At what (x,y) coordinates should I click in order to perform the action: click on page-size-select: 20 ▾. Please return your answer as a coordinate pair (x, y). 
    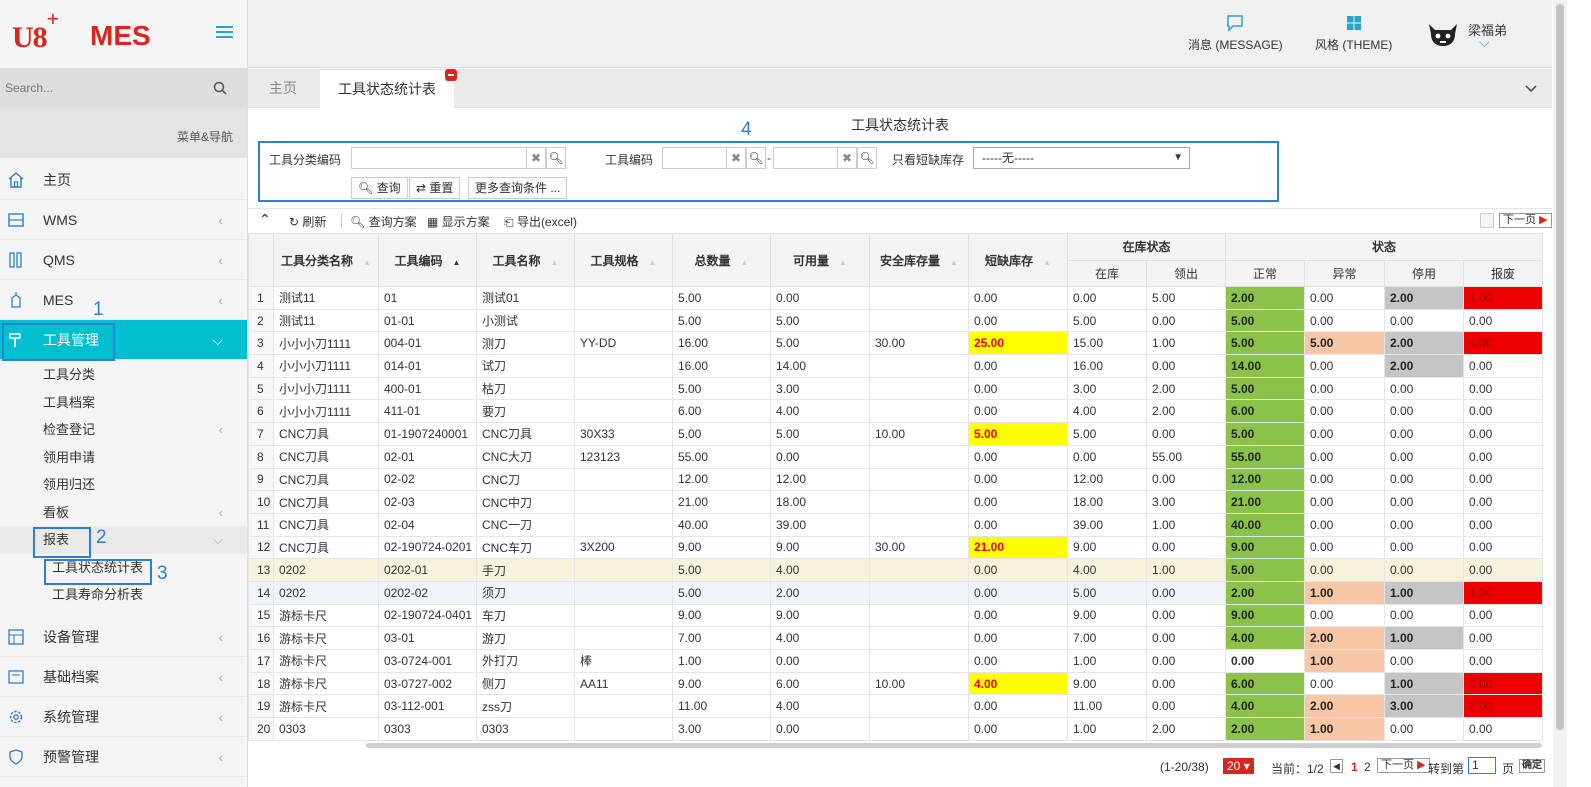
    Looking at the image, I should click on (1238, 766).